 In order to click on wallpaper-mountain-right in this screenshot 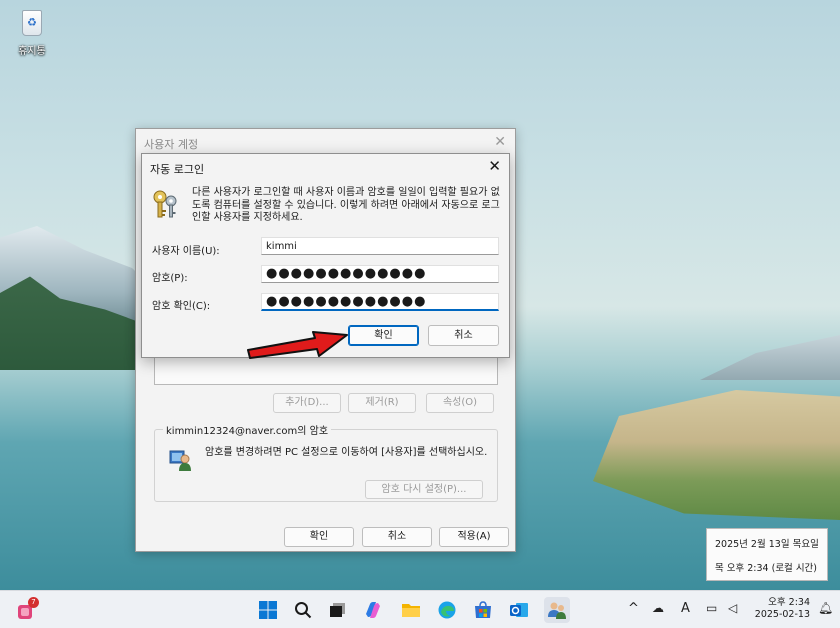, I will do `click(770, 357)`.